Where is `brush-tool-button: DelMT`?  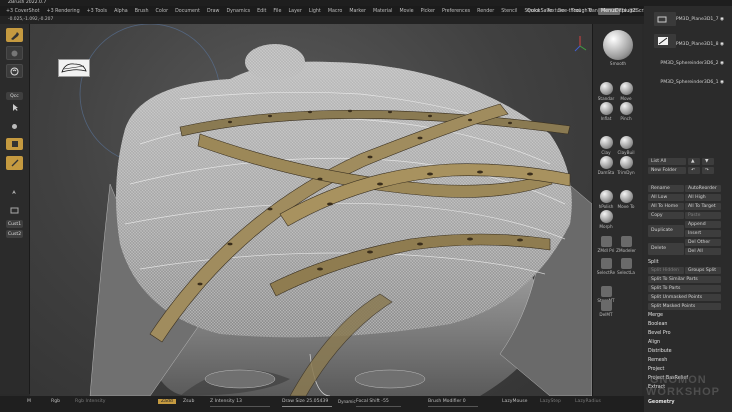 brush-tool-button: DelMT is located at coordinates (606, 308).